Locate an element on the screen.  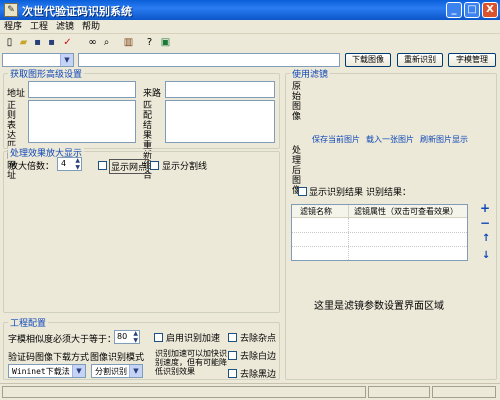
show-split-label: 显示分割线 is located at coordinates (185, 167).